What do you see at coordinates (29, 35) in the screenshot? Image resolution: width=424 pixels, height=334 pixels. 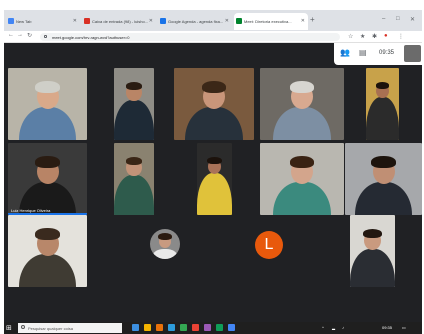 I see `reload-icon: ↻` at bounding box center [29, 35].